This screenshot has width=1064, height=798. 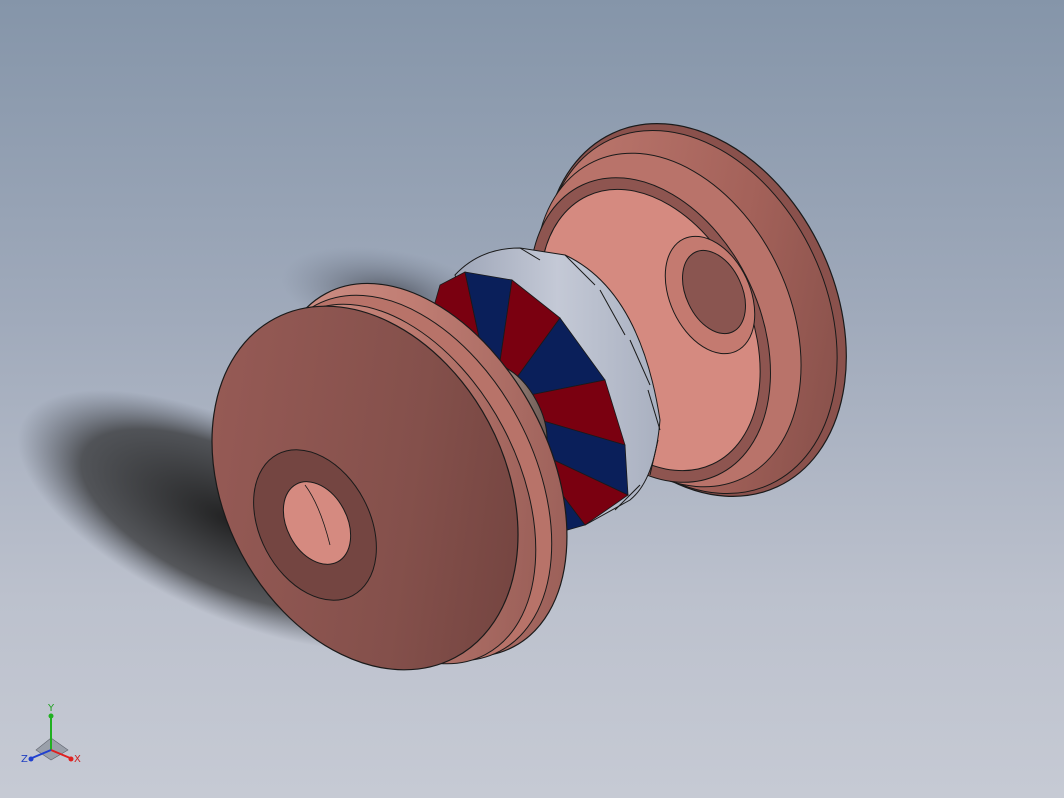 I want to click on z-axis-label: Z, so click(x=24, y=759).